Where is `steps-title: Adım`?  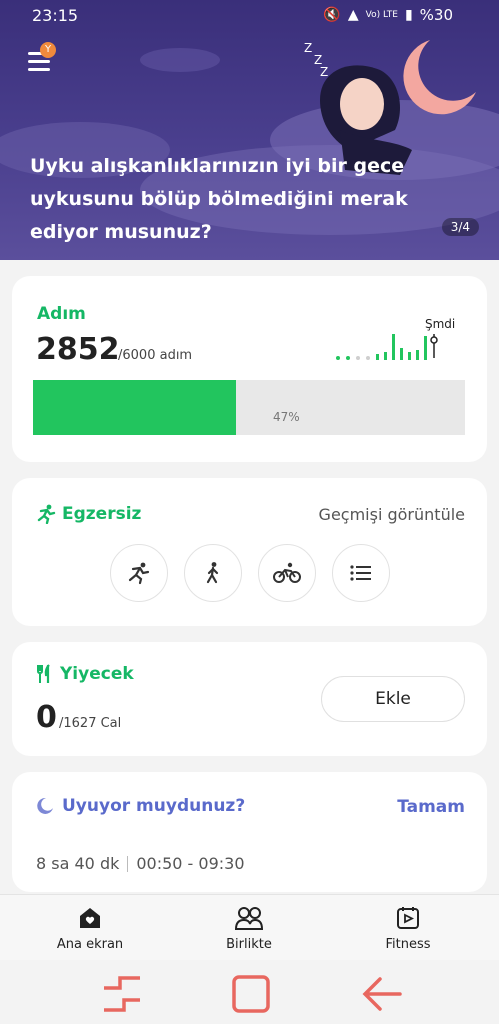 steps-title: Adım is located at coordinates (61, 314).